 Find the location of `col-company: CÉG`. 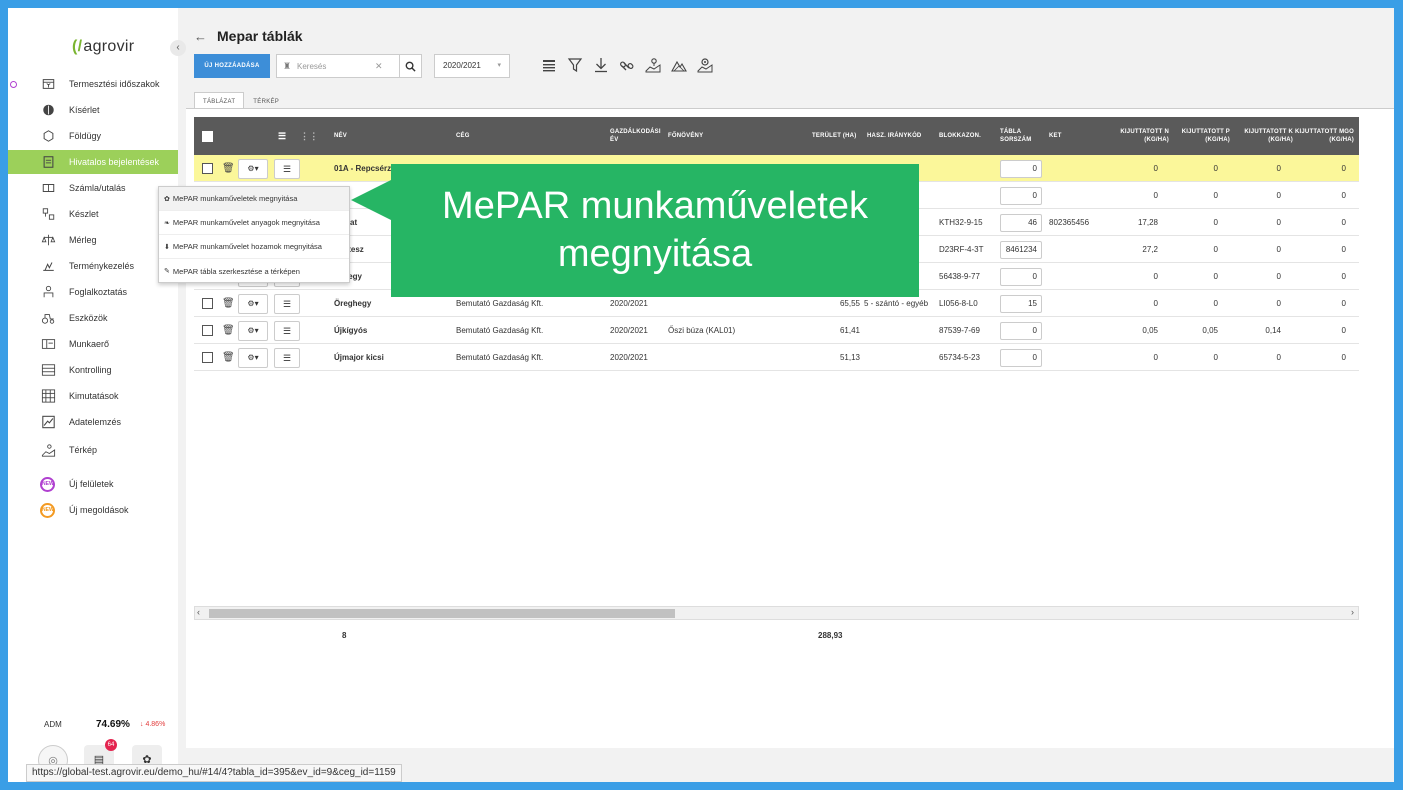

col-company: CÉG is located at coordinates (463, 136).